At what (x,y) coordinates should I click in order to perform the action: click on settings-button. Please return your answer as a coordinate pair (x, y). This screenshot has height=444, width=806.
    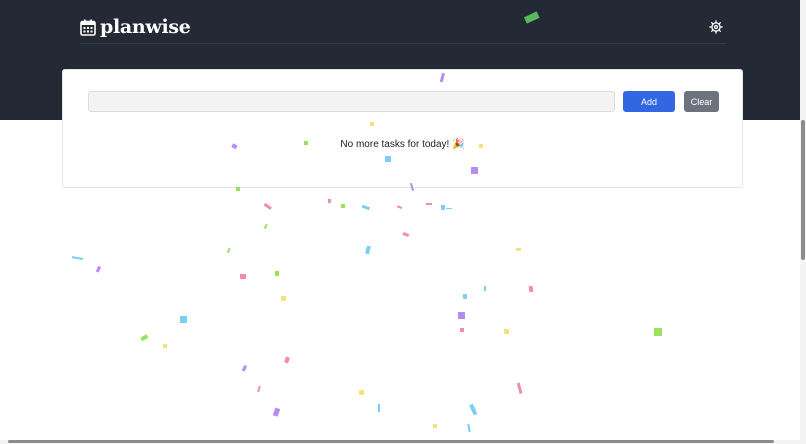
    Looking at the image, I should click on (716, 27).